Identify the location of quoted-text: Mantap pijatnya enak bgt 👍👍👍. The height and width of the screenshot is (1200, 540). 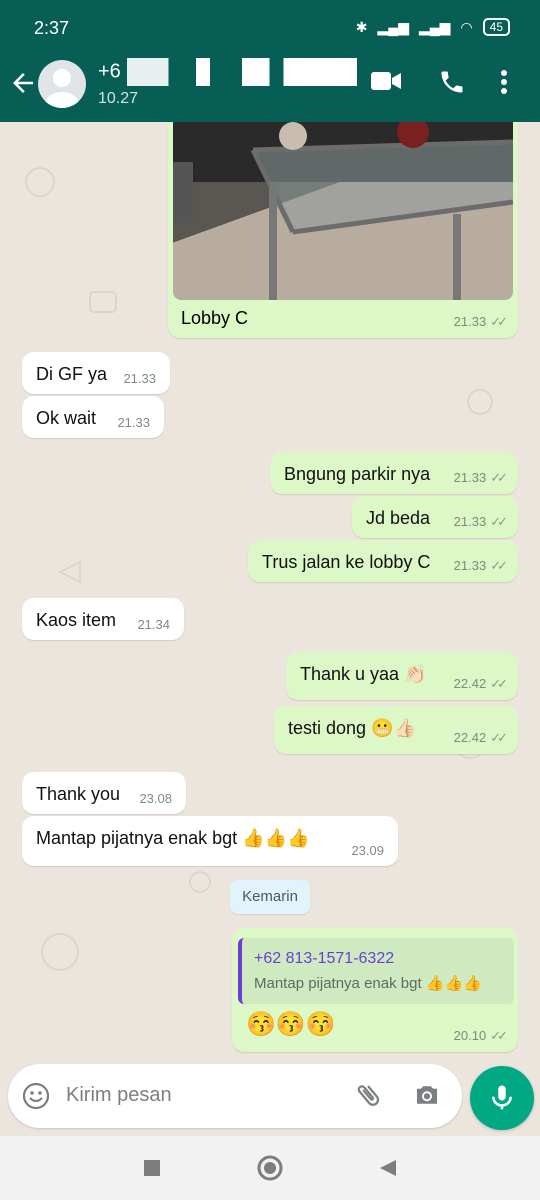
(368, 983).